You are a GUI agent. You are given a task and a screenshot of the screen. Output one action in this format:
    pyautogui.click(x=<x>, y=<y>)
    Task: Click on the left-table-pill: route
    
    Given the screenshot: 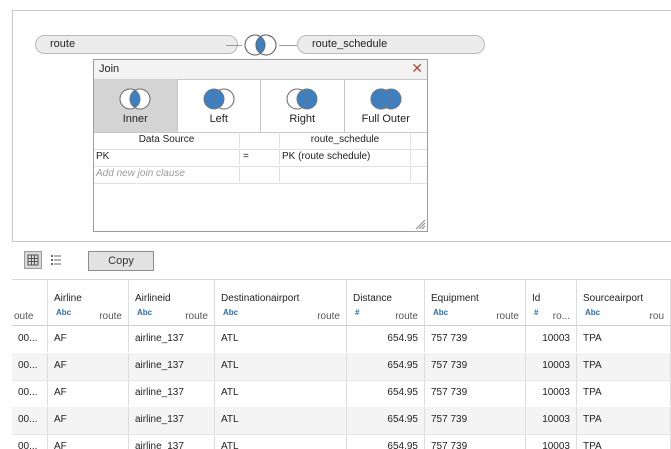 What is the action you would take?
    pyautogui.click(x=136, y=44)
    